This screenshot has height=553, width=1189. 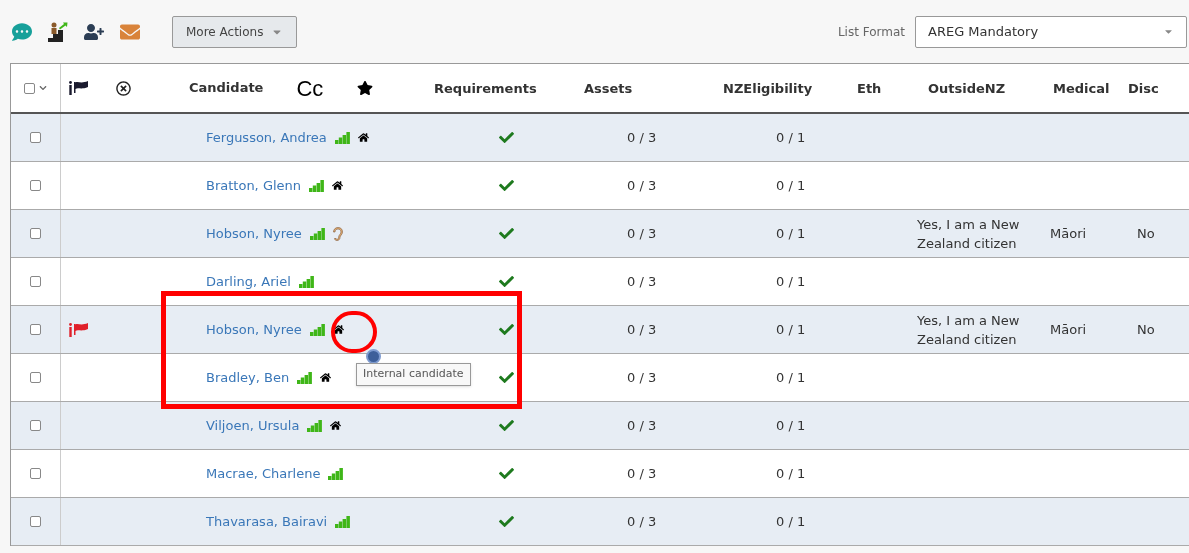 I want to click on list-format-value: AREG Mandatory, so click(x=983, y=31).